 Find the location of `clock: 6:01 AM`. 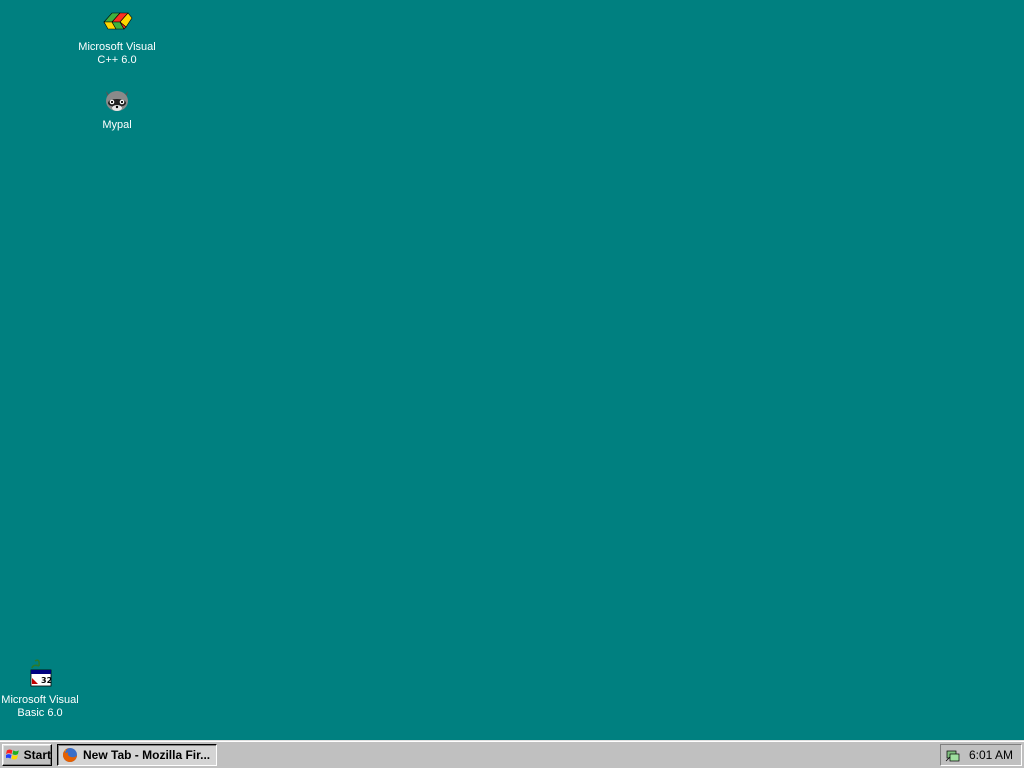

clock: 6:01 AM is located at coordinates (991, 755).